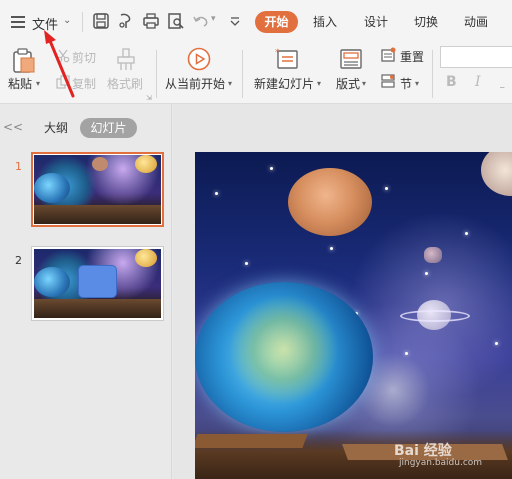 The height and width of the screenshot is (479, 512). Describe the element at coordinates (149, 98) in the screenshot. I see `clipboard-launcher-icon: ⇲` at that location.